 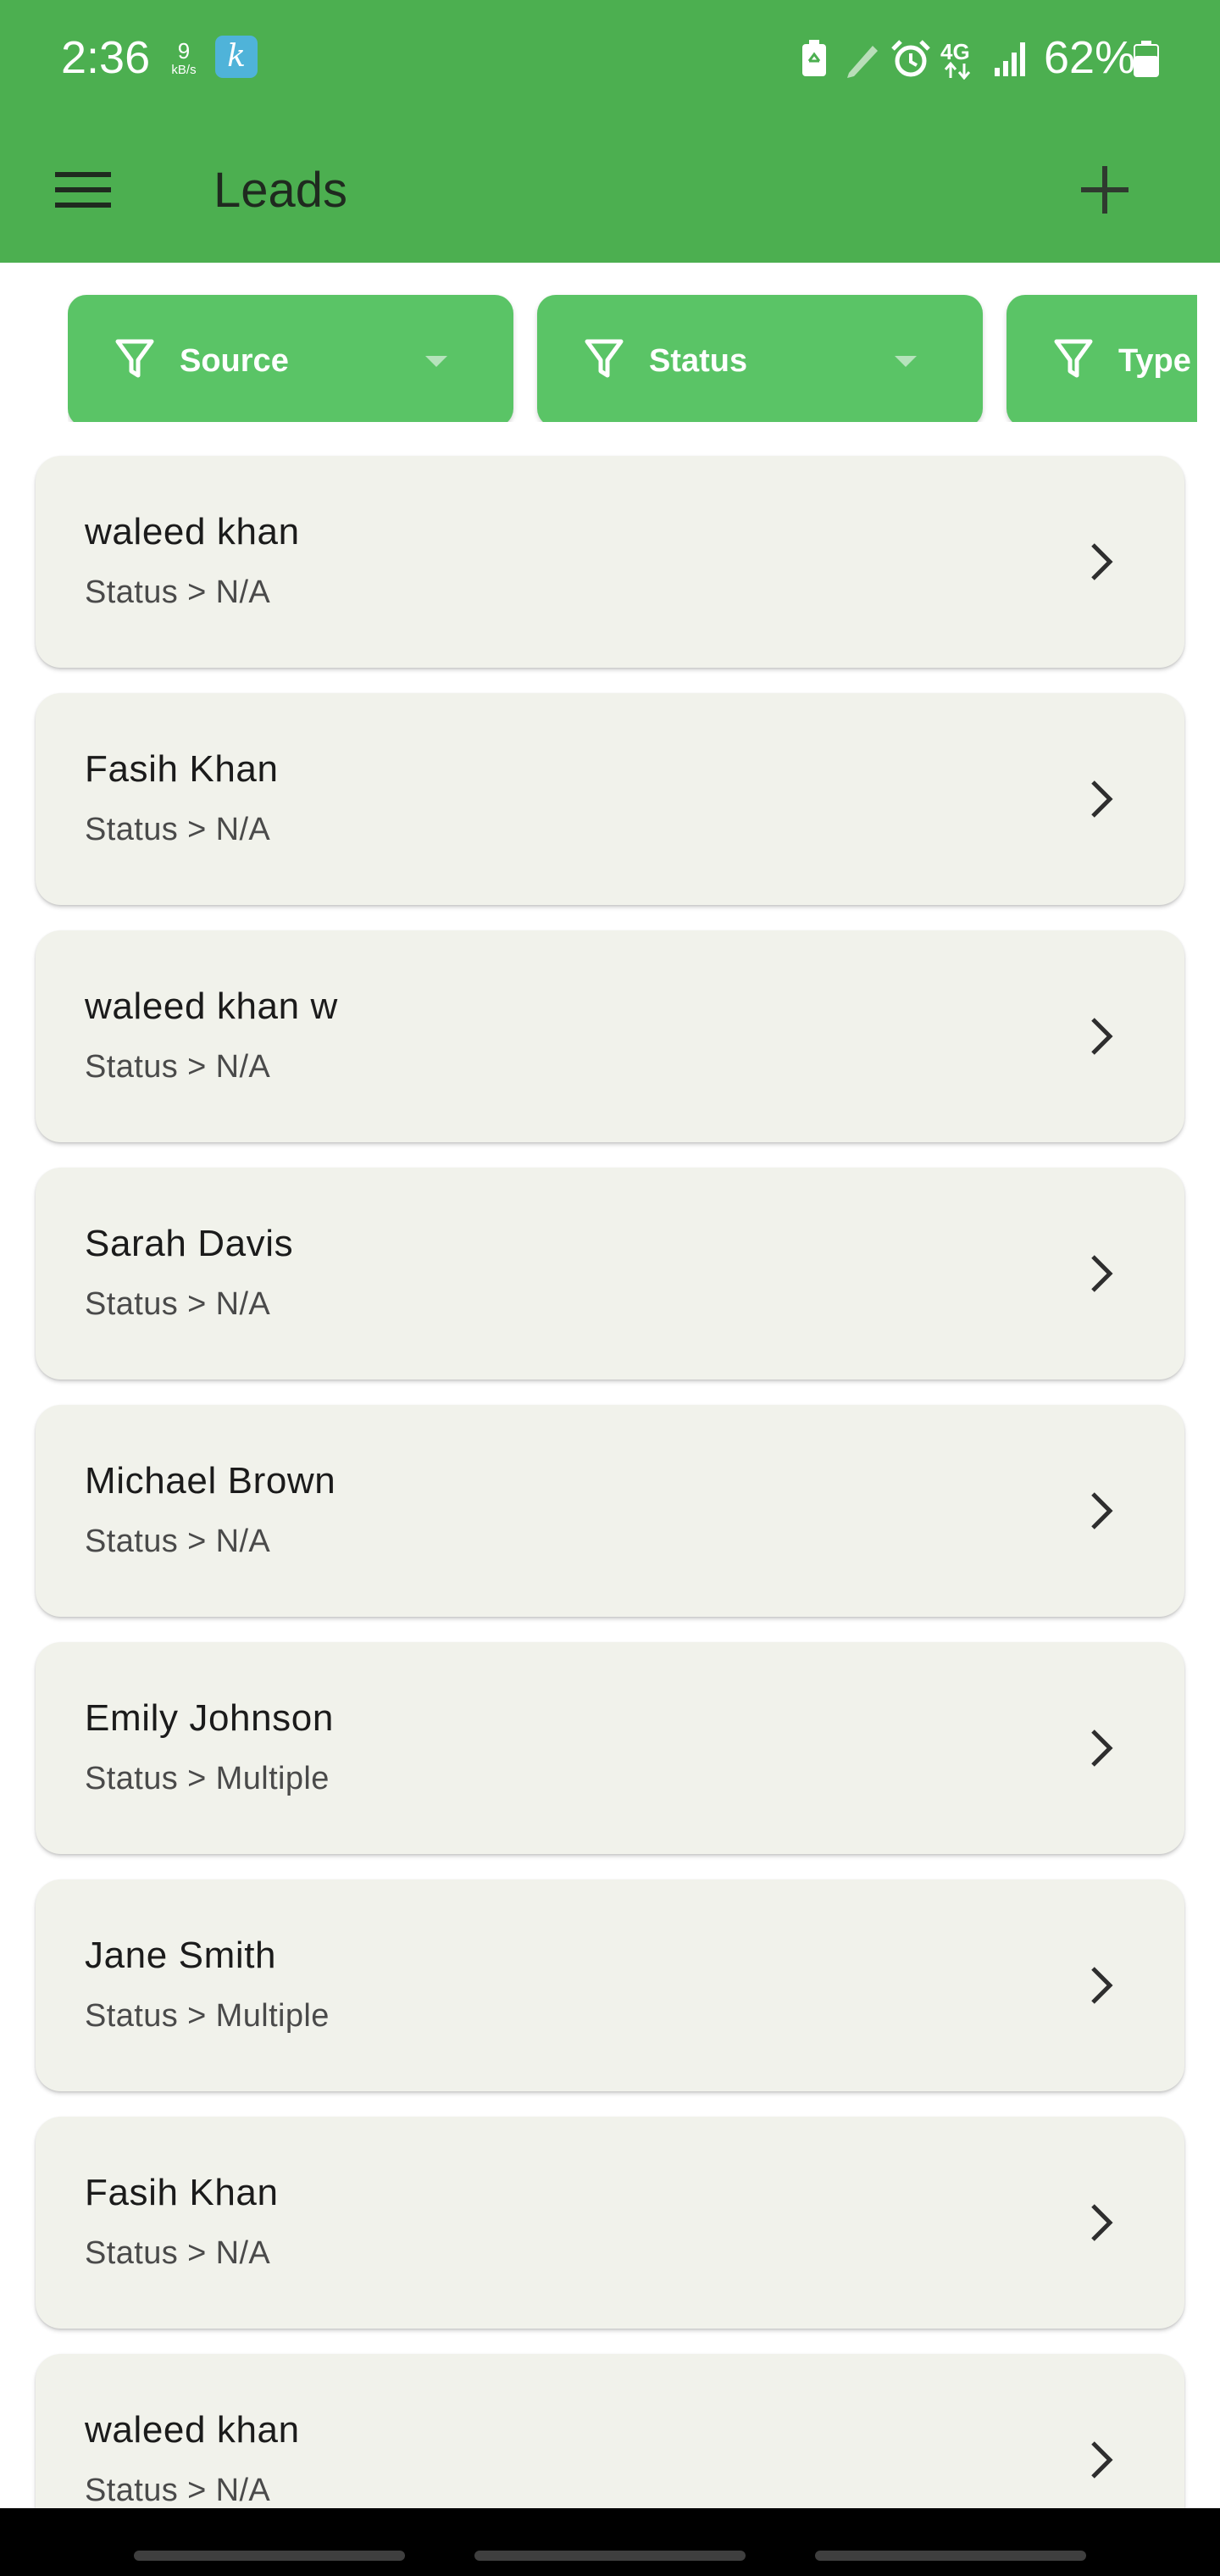 What do you see at coordinates (610, 59) in the screenshot?
I see `status-bar: 2:36 9 kB/s k 4G 62%` at bounding box center [610, 59].